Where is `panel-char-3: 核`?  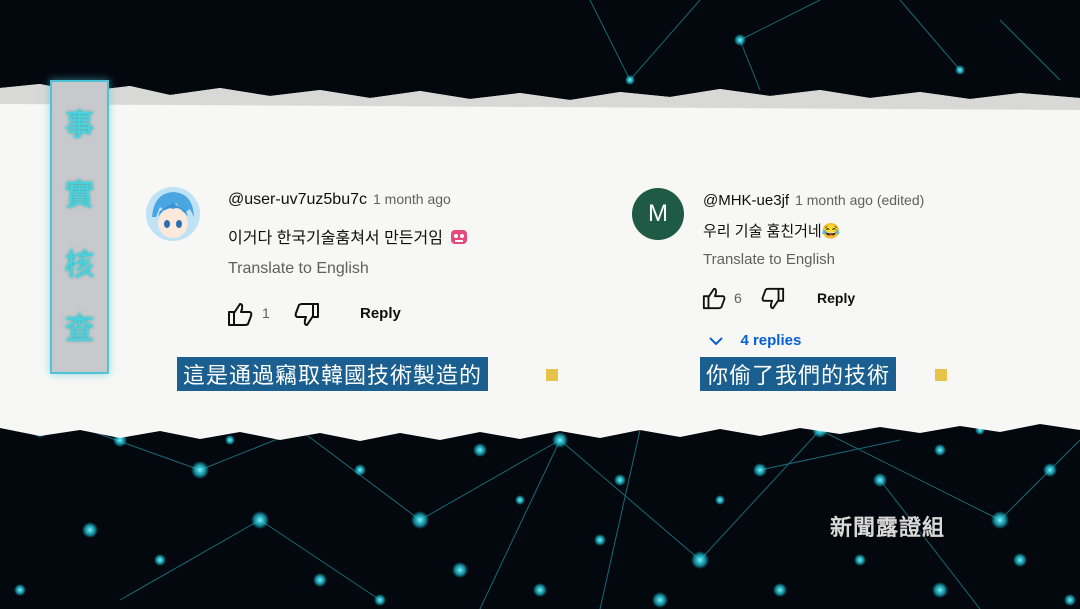
panel-char-3: 核 is located at coordinates (79, 265).